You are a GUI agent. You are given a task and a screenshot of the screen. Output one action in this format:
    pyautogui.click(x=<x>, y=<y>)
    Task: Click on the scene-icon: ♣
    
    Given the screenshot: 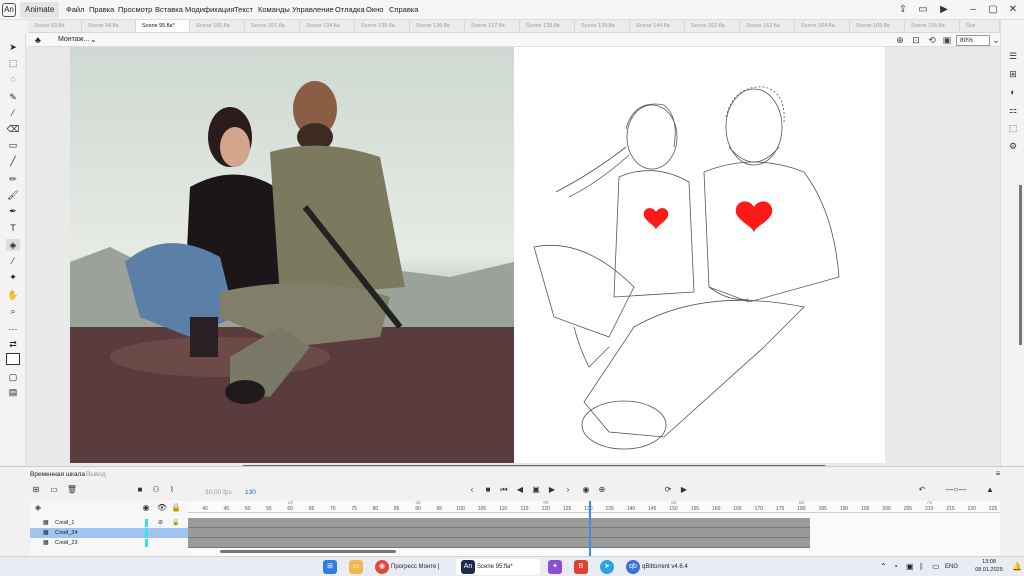 What is the action you would take?
    pyautogui.click(x=38, y=40)
    